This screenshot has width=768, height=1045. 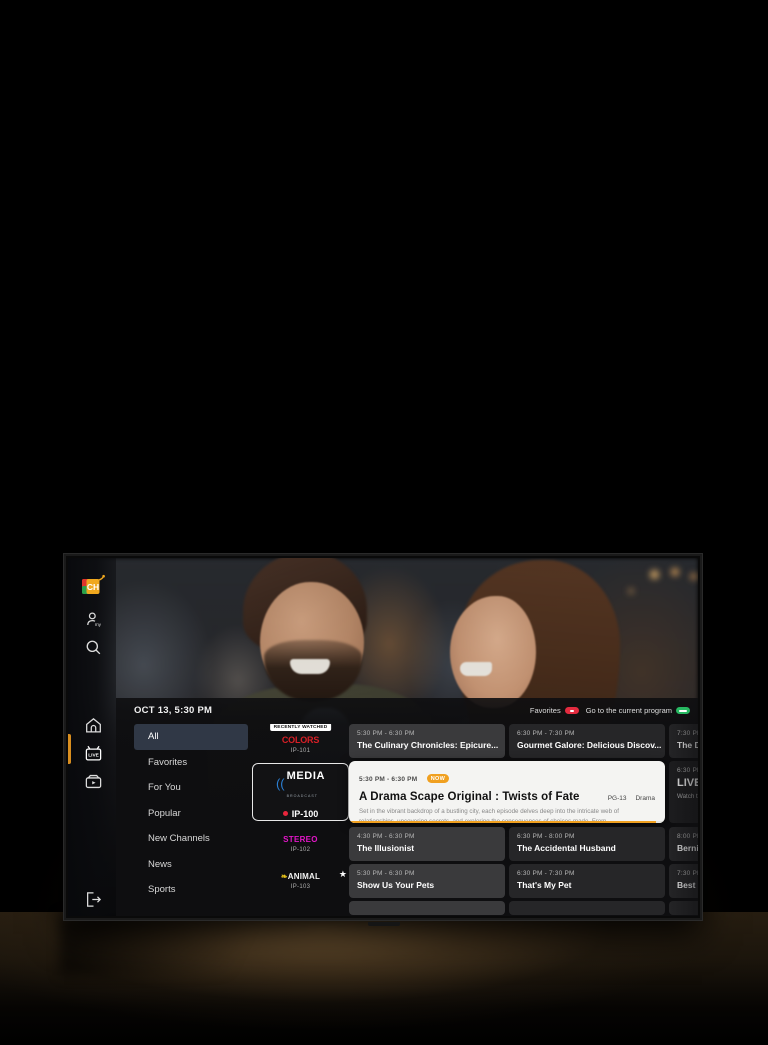 I want to click on channel-logo-text: ANIMAL, so click(x=304, y=876).